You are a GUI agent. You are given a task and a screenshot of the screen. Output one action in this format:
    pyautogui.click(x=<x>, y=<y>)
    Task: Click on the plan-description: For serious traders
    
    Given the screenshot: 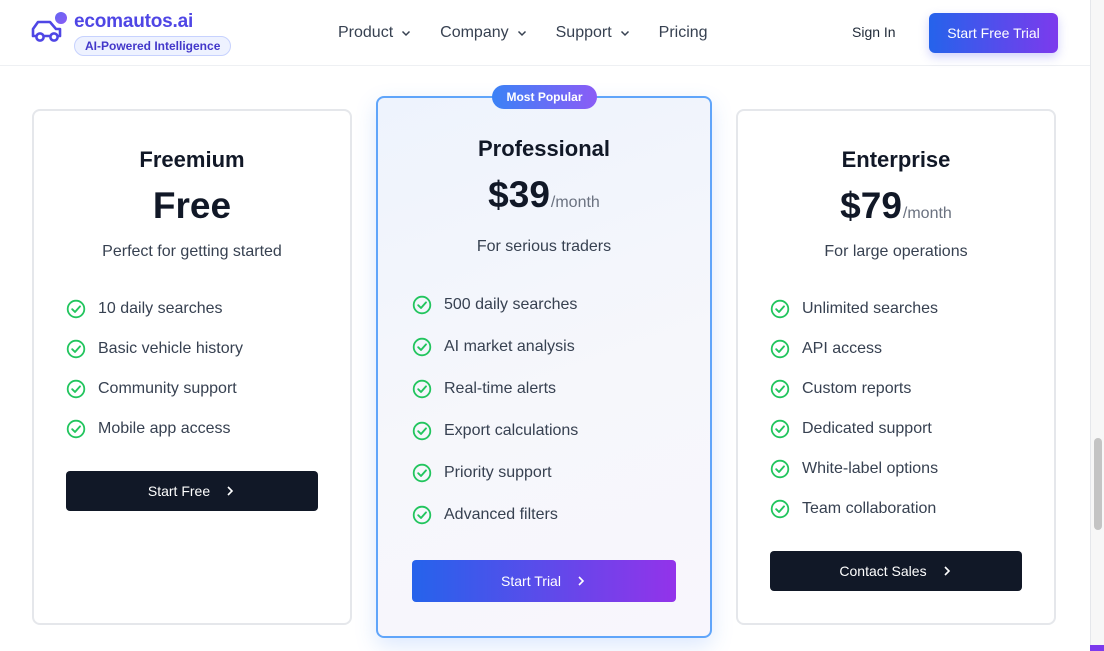 What is the action you would take?
    pyautogui.click(x=544, y=246)
    